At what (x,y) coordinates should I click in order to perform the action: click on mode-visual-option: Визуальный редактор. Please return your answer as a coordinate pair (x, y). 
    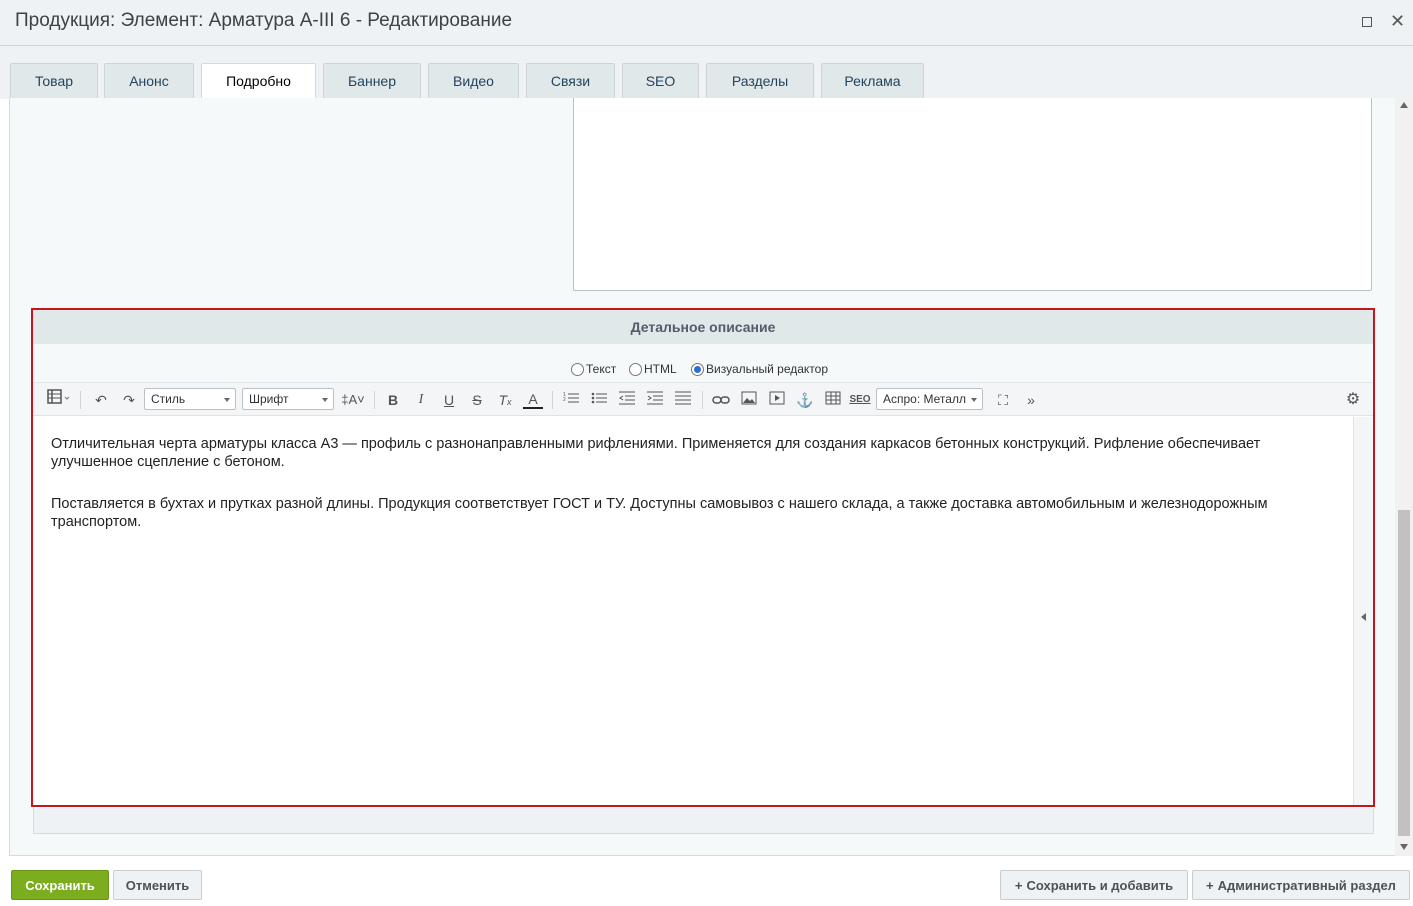
    Looking at the image, I should click on (759, 369).